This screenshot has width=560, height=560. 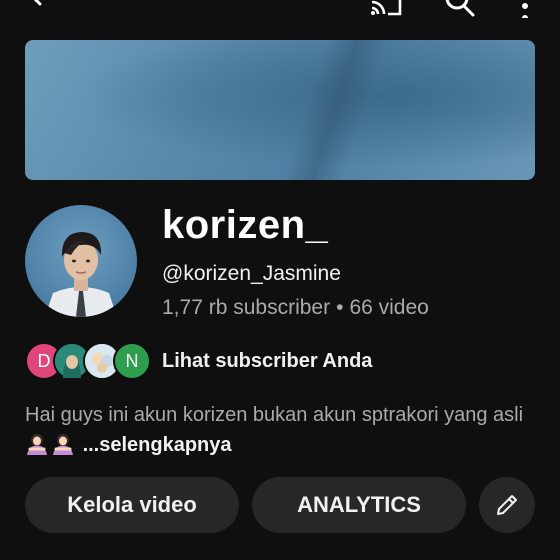 What do you see at coordinates (44, 9) in the screenshot?
I see `back-button` at bounding box center [44, 9].